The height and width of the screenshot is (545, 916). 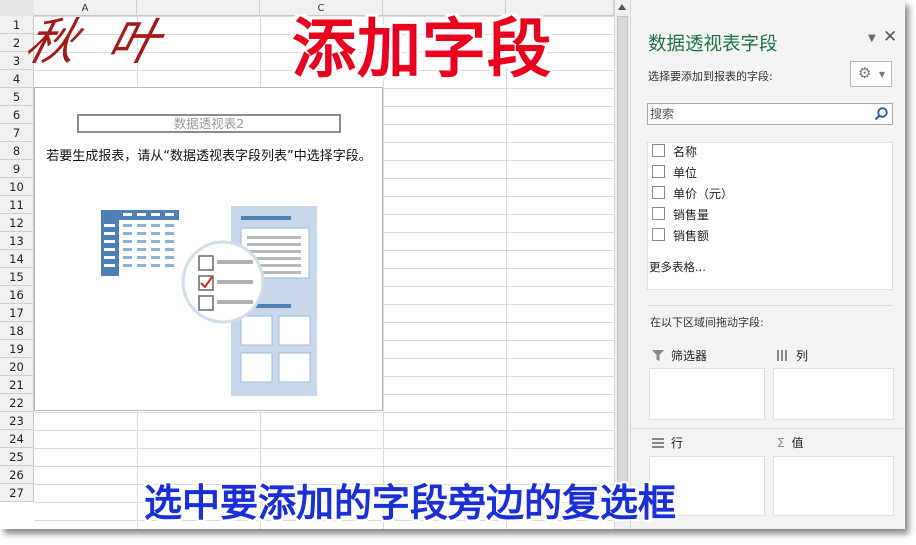 I want to click on row-header: 22, so click(x=17, y=403).